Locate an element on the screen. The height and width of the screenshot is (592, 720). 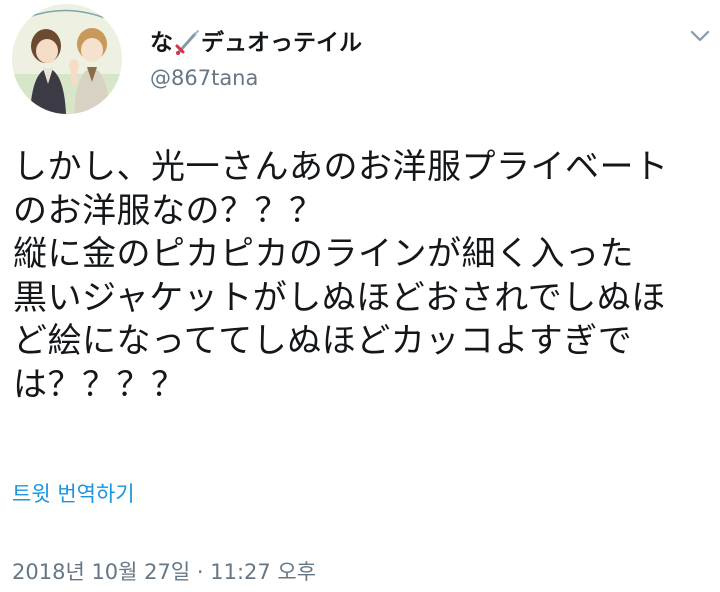
avatar-illustration is located at coordinates (67, 59).